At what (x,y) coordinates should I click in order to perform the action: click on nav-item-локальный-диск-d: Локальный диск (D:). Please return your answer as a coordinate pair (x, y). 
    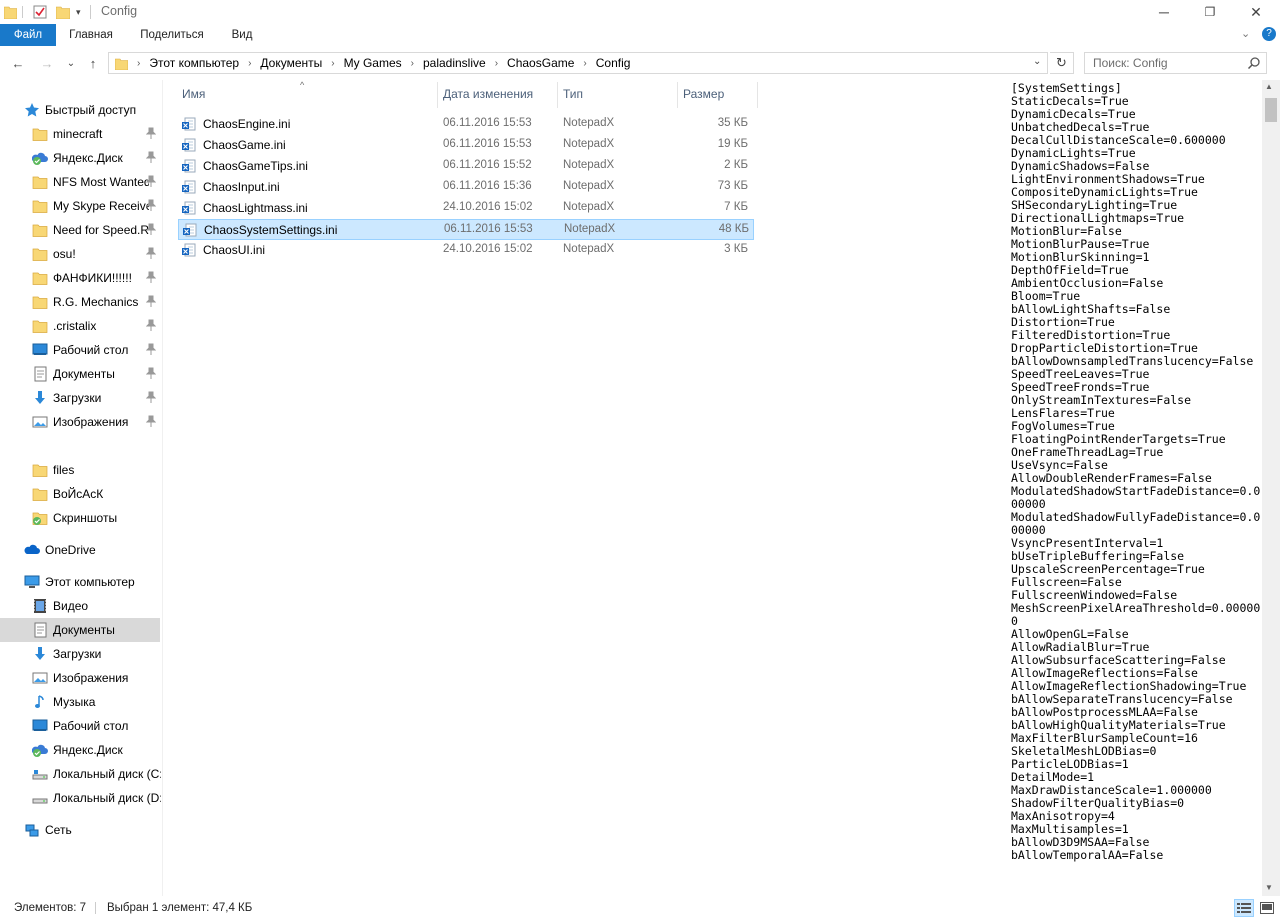
    Looking at the image, I should click on (80, 798).